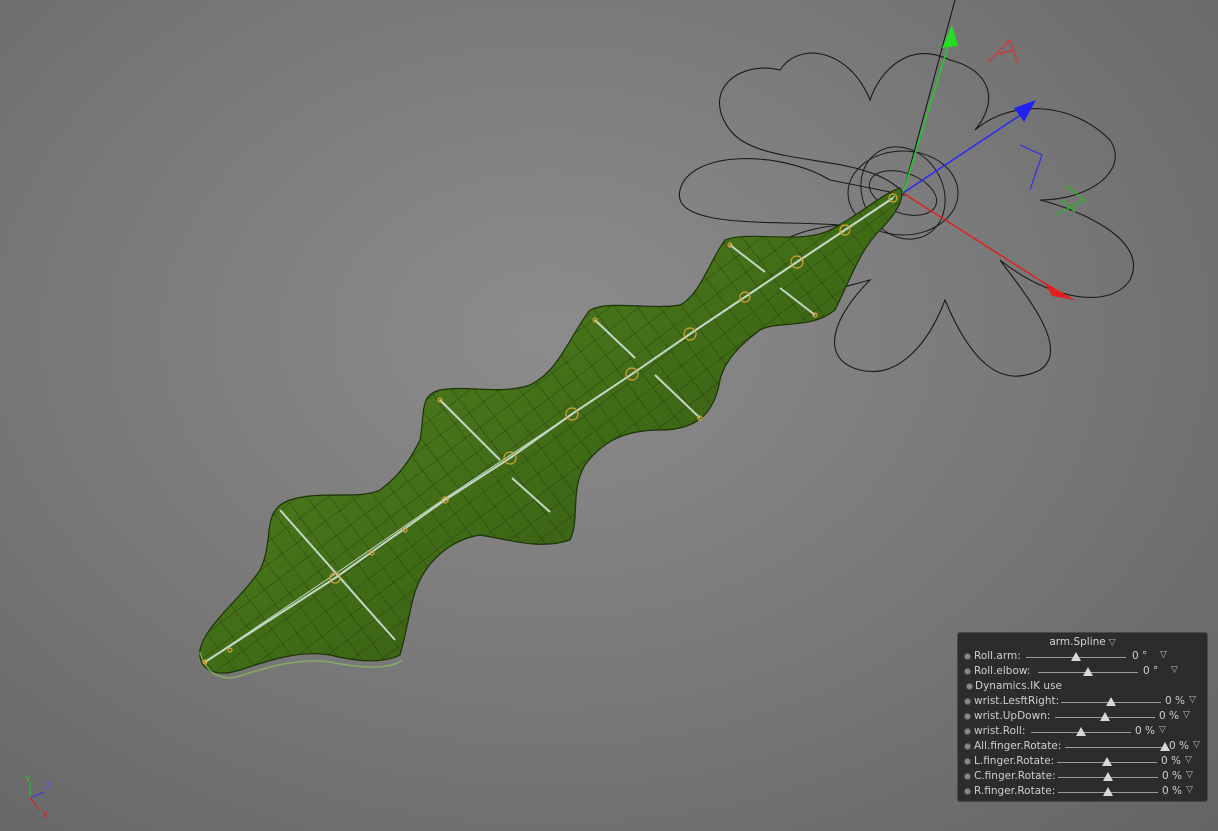 The image size is (1218, 831). I want to click on param-row-r-finger-rotate: R.finger.Rotate: 0 % ▽, so click(1082, 792).